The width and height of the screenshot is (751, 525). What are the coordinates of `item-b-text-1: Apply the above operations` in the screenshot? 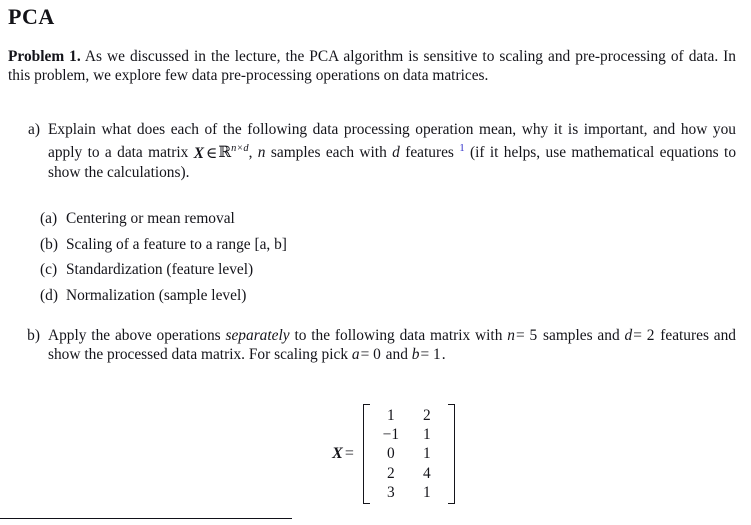 It's located at (137, 335).